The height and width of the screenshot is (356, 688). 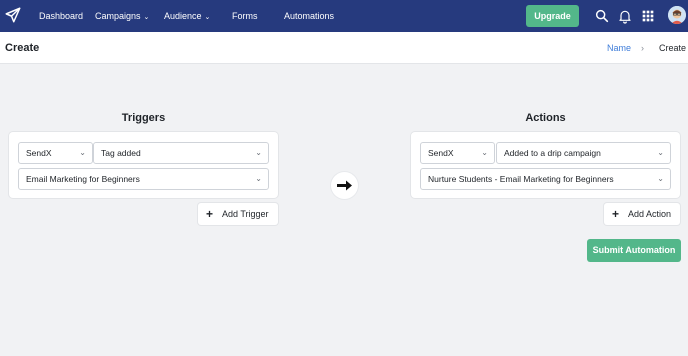 I want to click on nav-automations: Automations, so click(x=309, y=16).